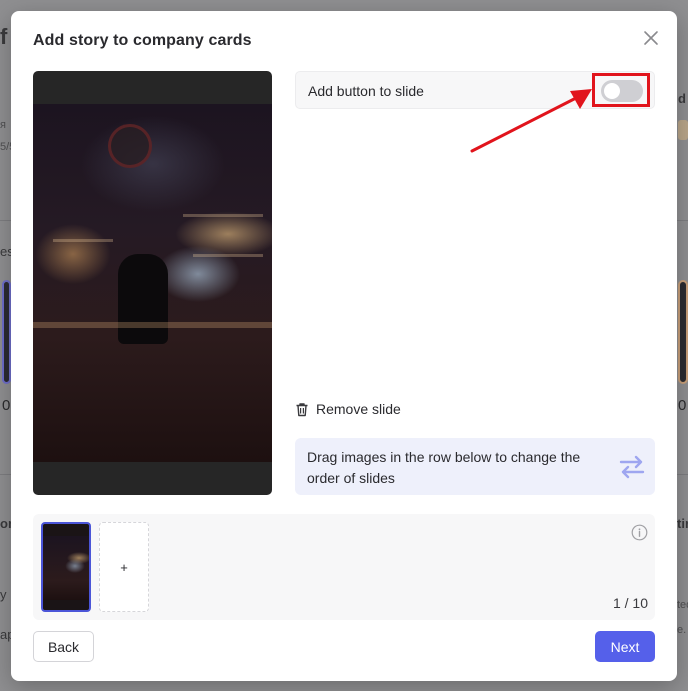 The height and width of the screenshot is (691, 688). Describe the element at coordinates (142, 40) in the screenshot. I see `modal-title: Add story to company cards` at that location.